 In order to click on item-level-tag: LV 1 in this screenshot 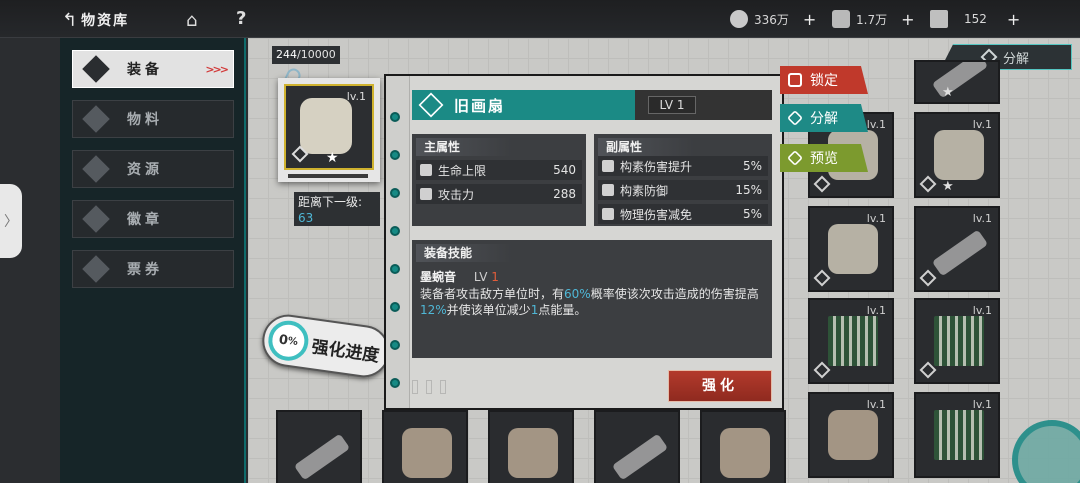, I will do `click(672, 105)`.